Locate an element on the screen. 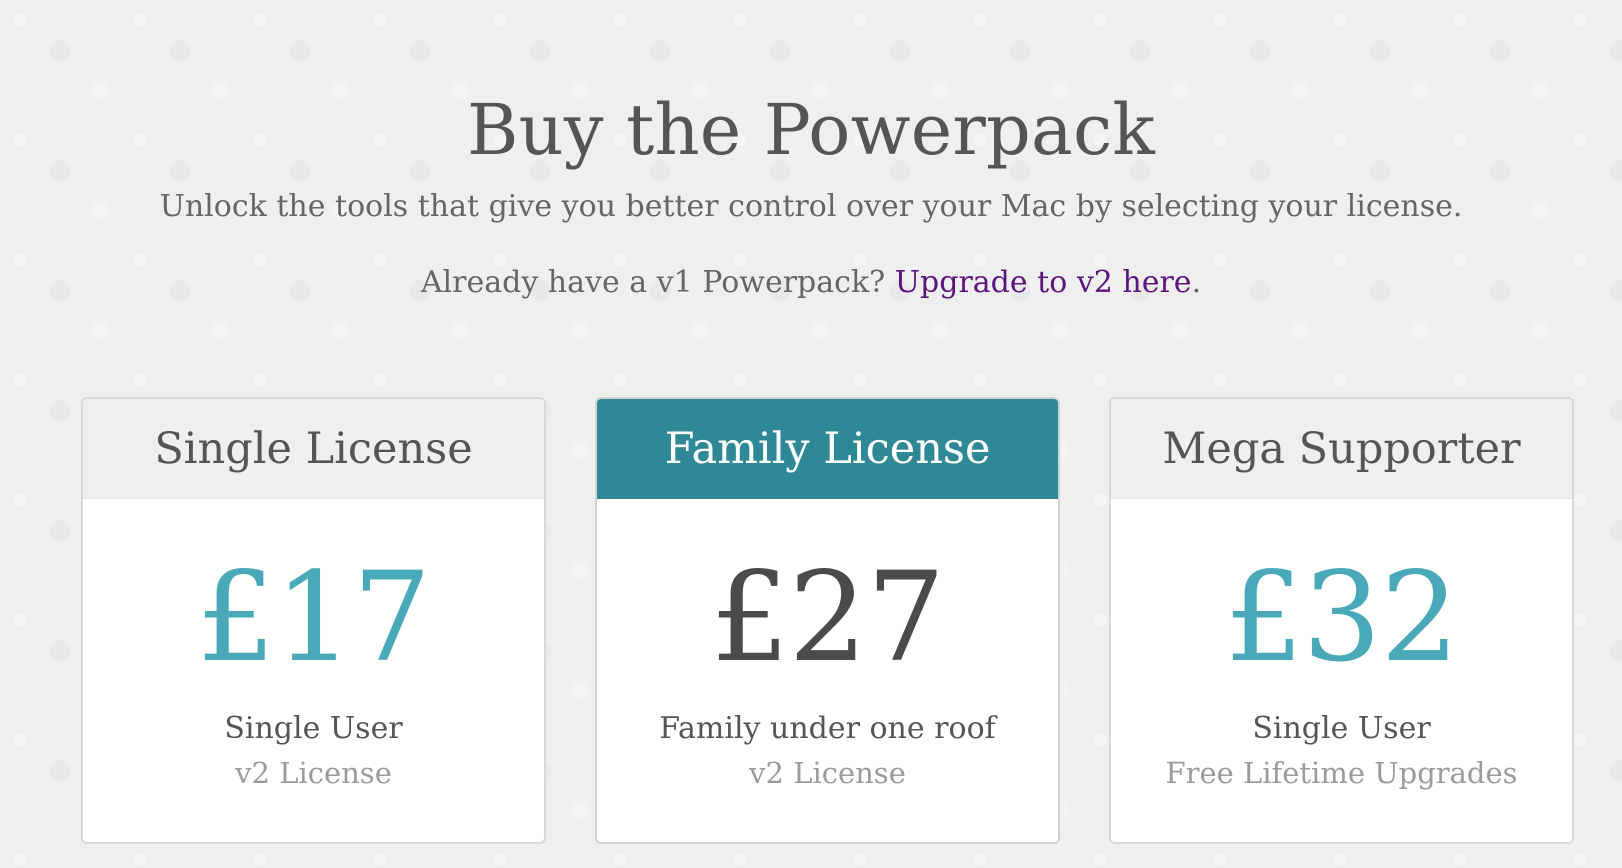 The width and height of the screenshot is (1622, 868). single-license-header: Single License is located at coordinates (313, 449).